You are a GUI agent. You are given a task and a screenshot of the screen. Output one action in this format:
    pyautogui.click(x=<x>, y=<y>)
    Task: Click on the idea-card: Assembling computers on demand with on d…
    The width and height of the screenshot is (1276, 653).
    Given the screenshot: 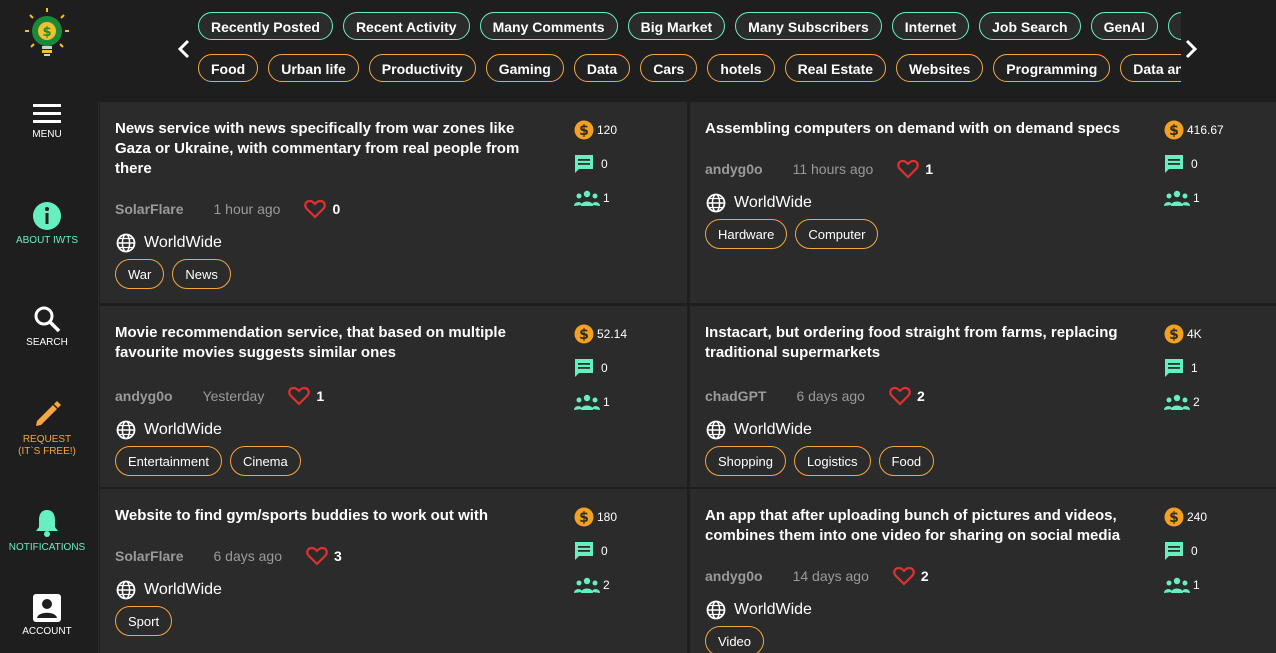 What is the action you would take?
    pyautogui.click(x=983, y=202)
    